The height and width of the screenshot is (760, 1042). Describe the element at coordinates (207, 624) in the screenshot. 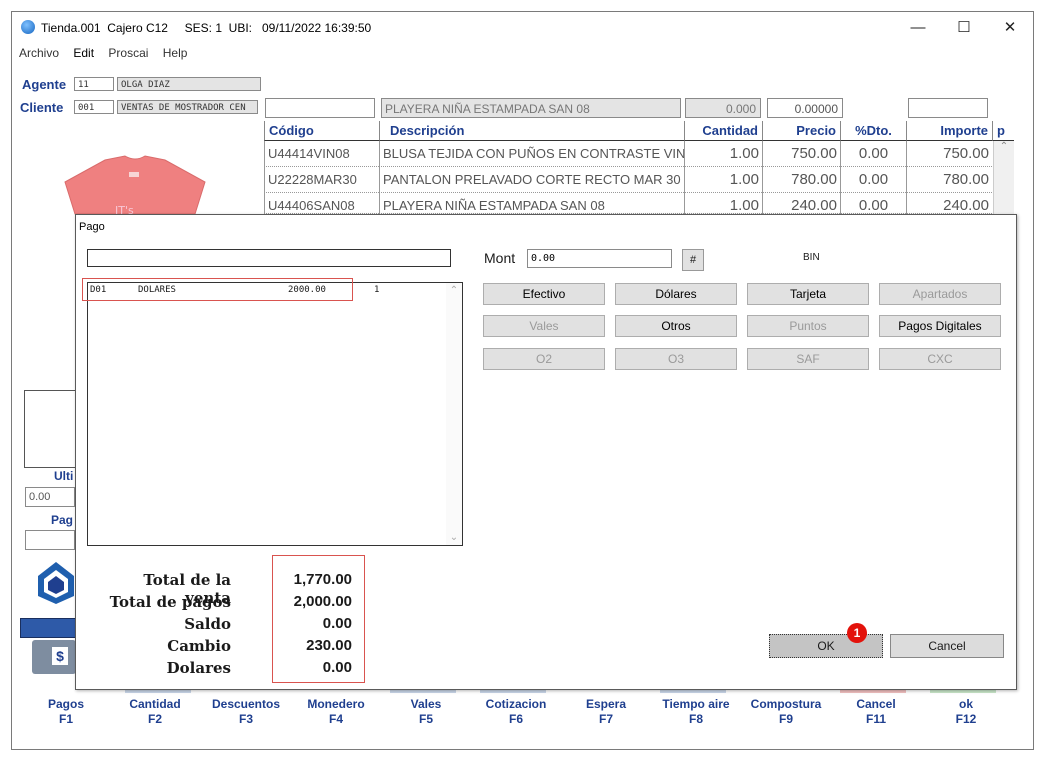

I see `saldo-label: Saldo` at that location.